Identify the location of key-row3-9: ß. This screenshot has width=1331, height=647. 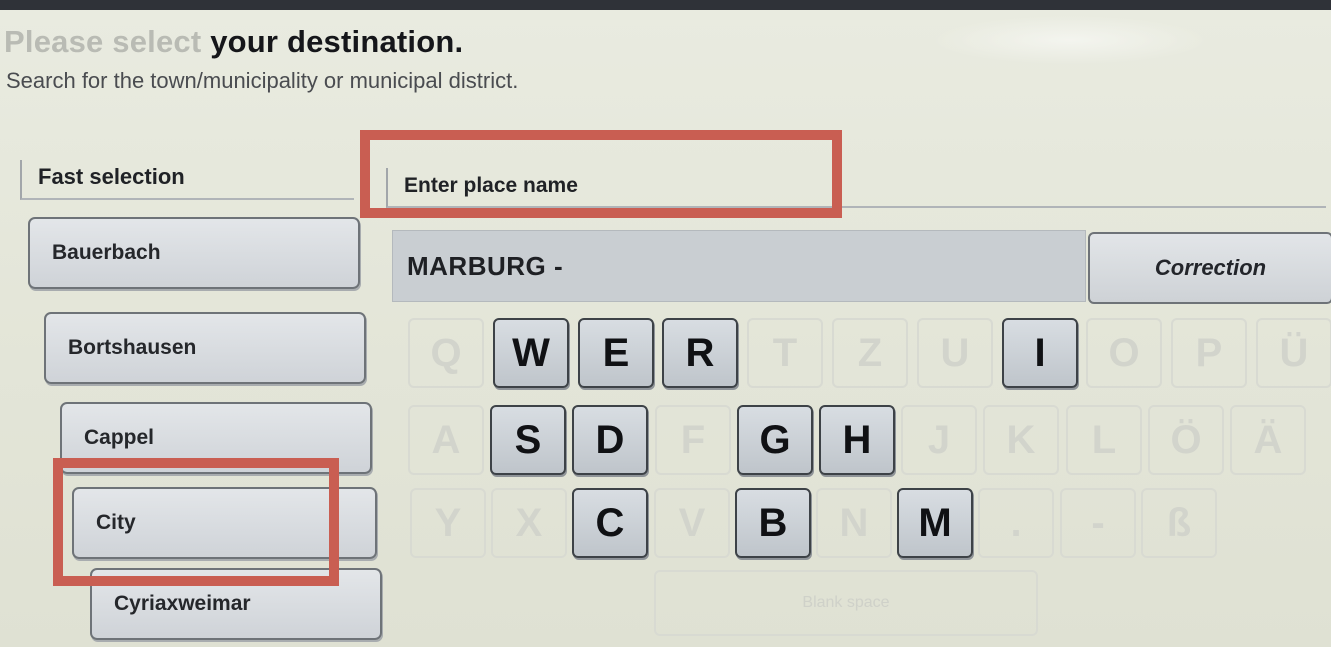
(1179, 523).